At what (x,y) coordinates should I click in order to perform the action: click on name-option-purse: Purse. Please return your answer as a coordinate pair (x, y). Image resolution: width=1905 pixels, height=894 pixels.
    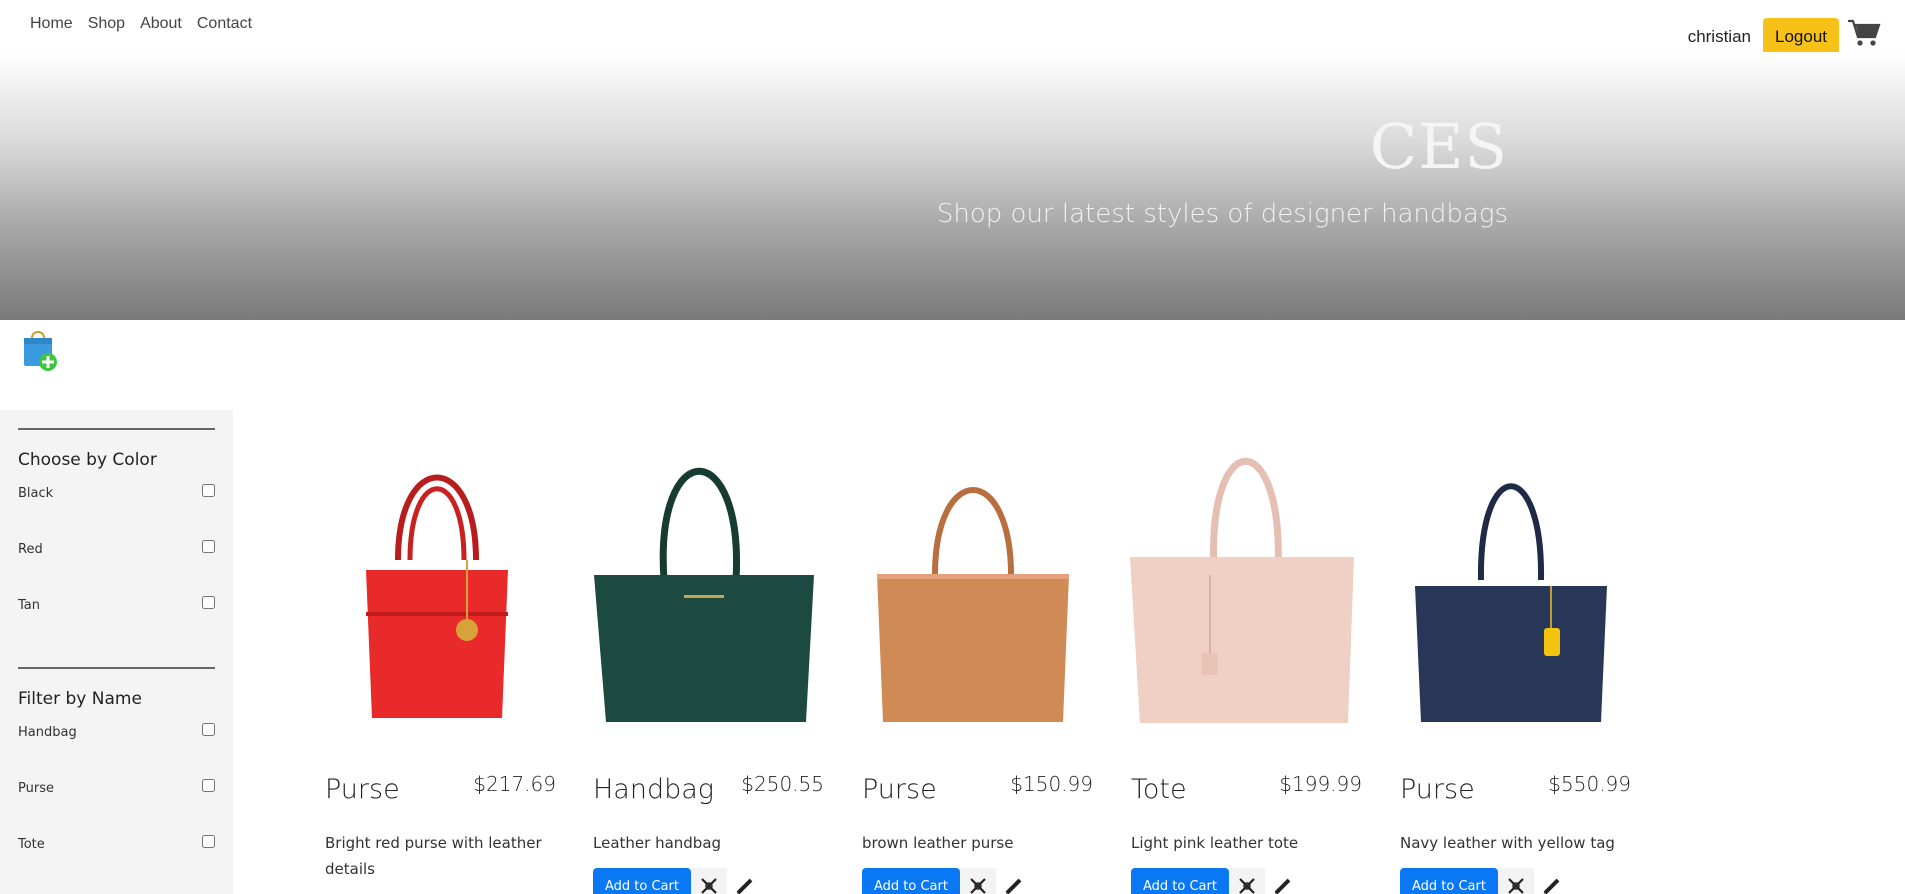
    Looking at the image, I should click on (116, 787).